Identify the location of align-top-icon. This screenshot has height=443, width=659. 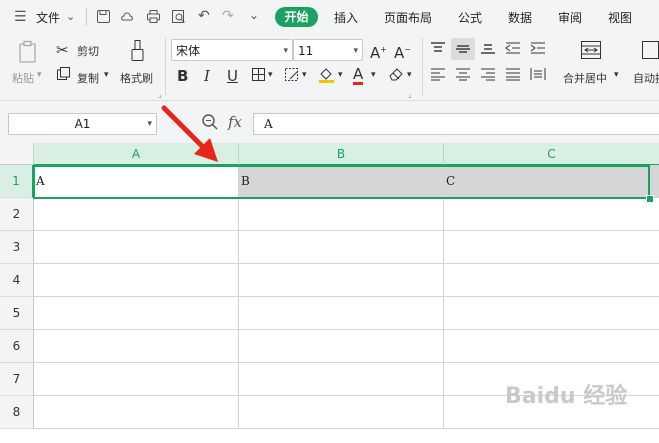
(438, 50).